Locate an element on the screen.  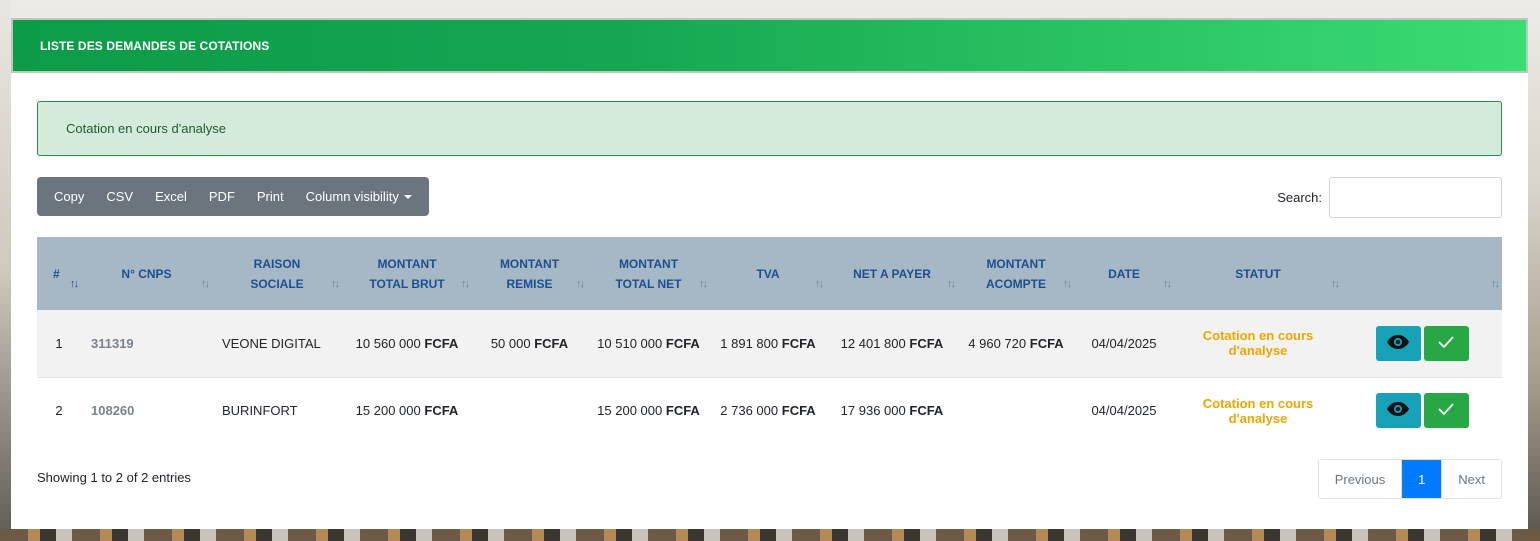
cell-cnps: 311319 is located at coordinates (146, 343).